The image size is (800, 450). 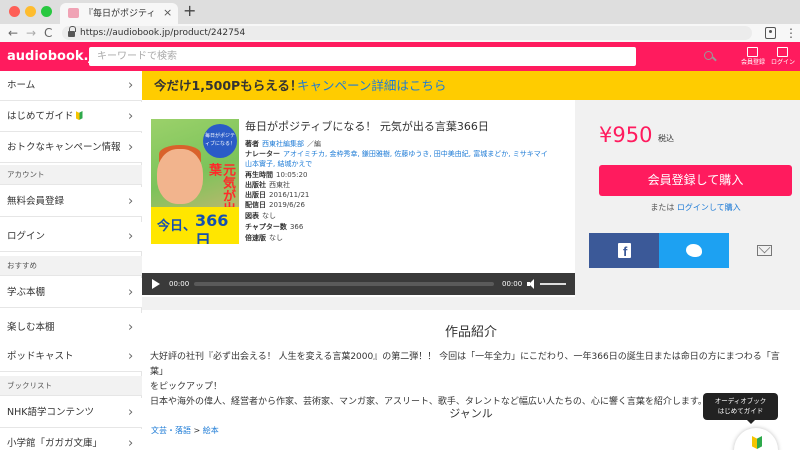 I want to click on genre-link-bungei: 文芸・落語, so click(x=171, y=430).